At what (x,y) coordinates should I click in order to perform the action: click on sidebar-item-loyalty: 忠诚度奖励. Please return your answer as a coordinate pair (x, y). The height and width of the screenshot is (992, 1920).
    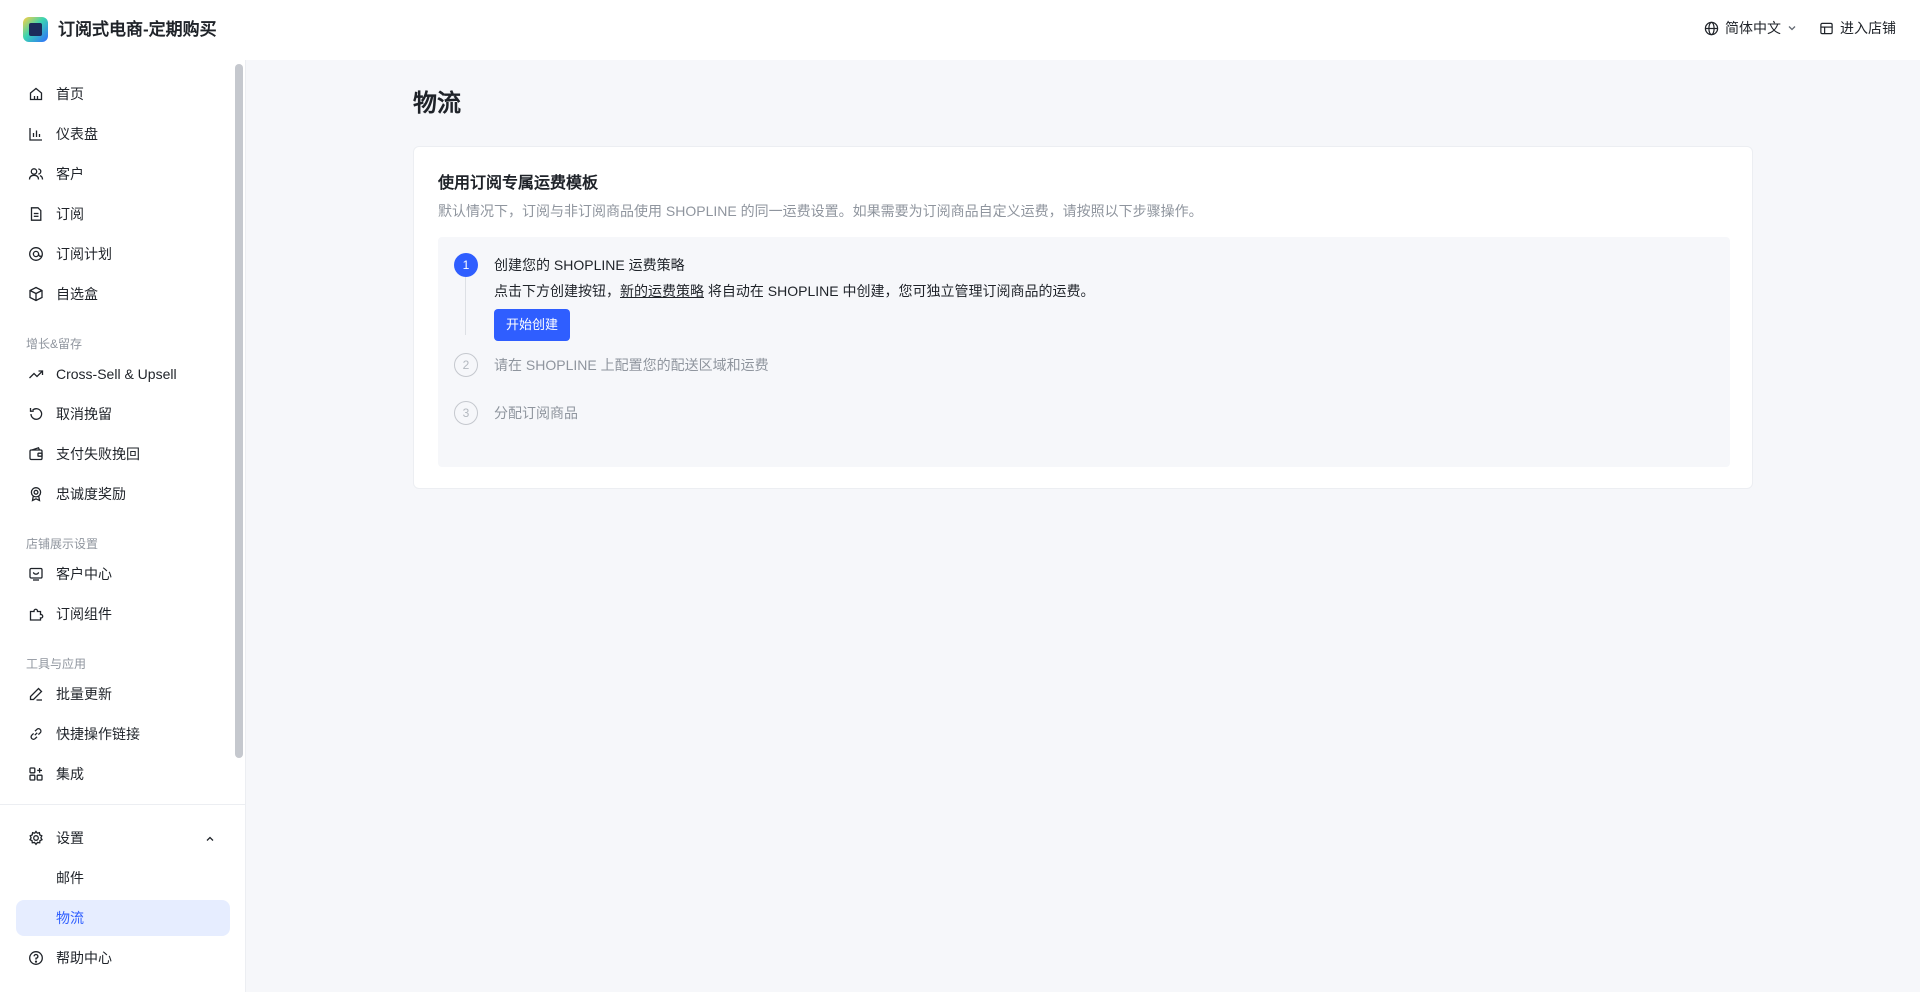
    Looking at the image, I should click on (123, 494).